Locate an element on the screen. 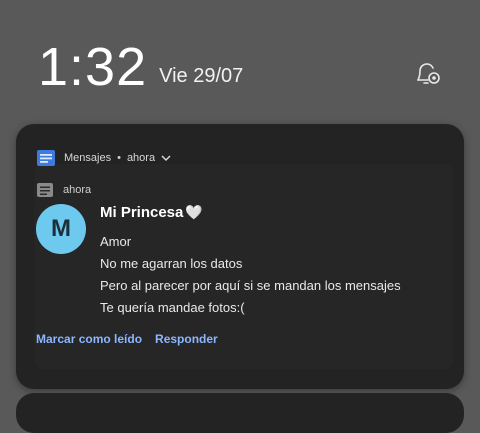 This screenshot has width=480, height=433. reply-button: Responder is located at coordinates (186, 339).